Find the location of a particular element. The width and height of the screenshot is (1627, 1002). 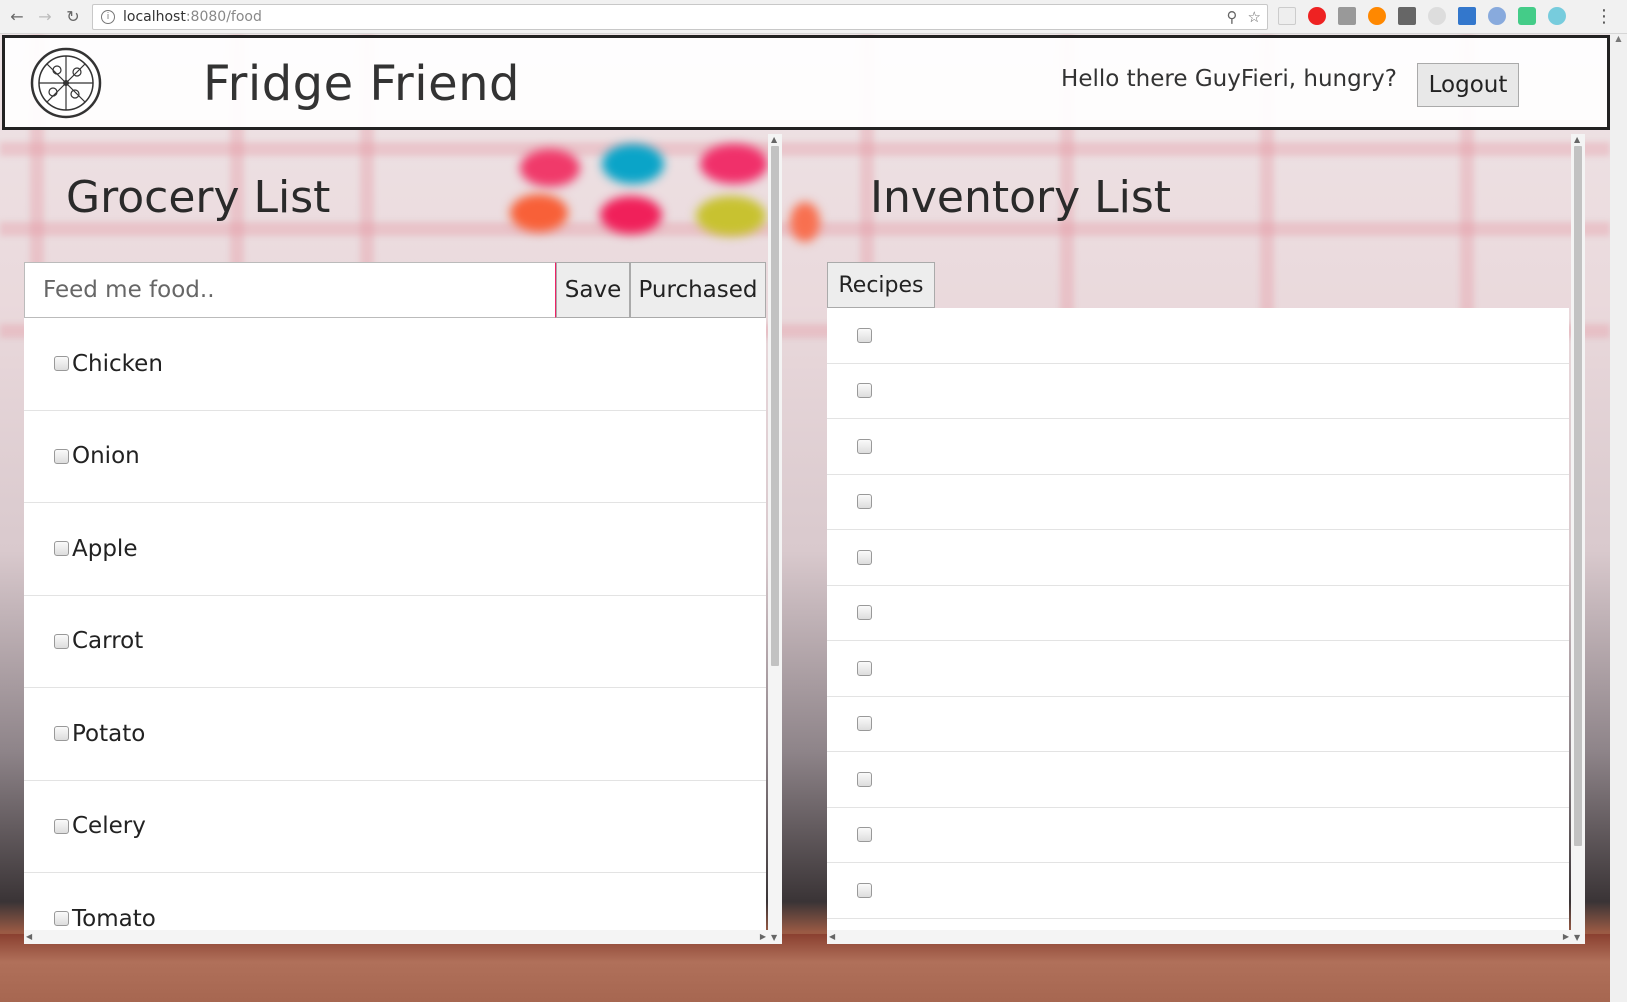

food-input is located at coordinates (290, 290).